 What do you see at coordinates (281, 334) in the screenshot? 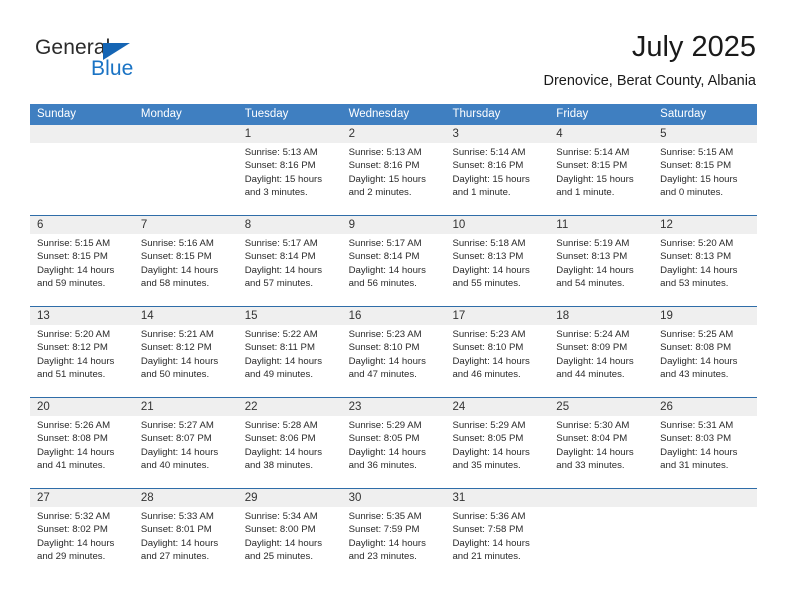
I see `day-sunrise-text: Sunrise: 5:22 AM` at bounding box center [281, 334].